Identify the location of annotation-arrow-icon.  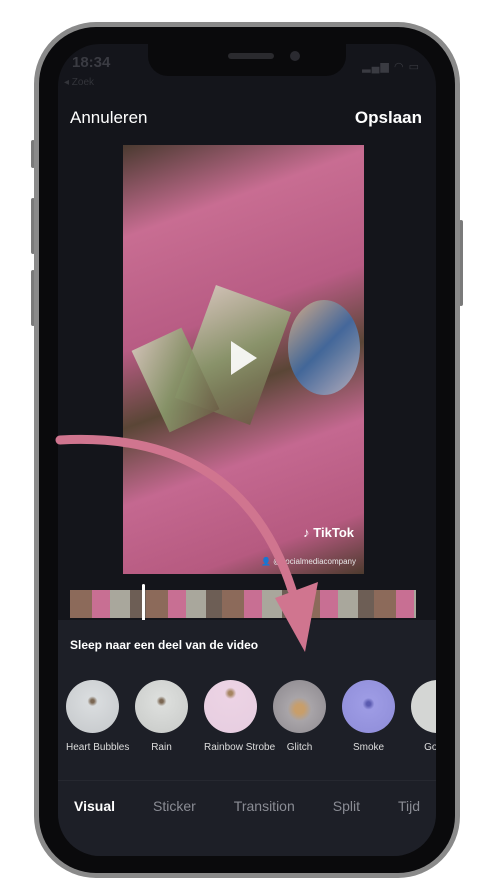
(186, 543).